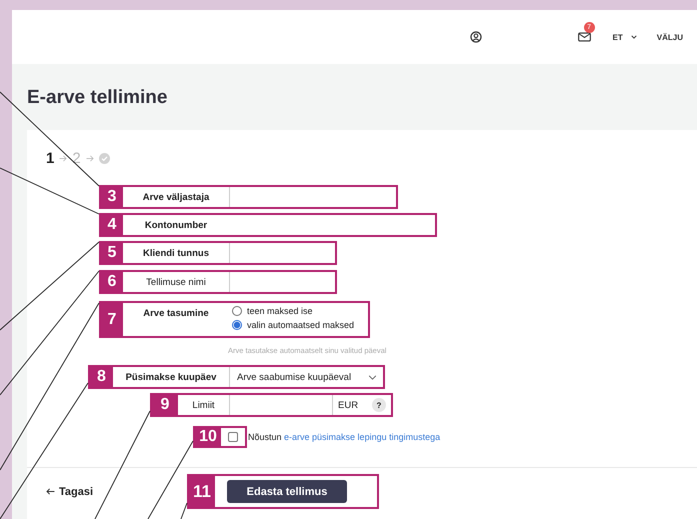 This screenshot has height=519, width=697. What do you see at coordinates (287, 491) in the screenshot?
I see `submit-button: Edasta tellimus` at bounding box center [287, 491].